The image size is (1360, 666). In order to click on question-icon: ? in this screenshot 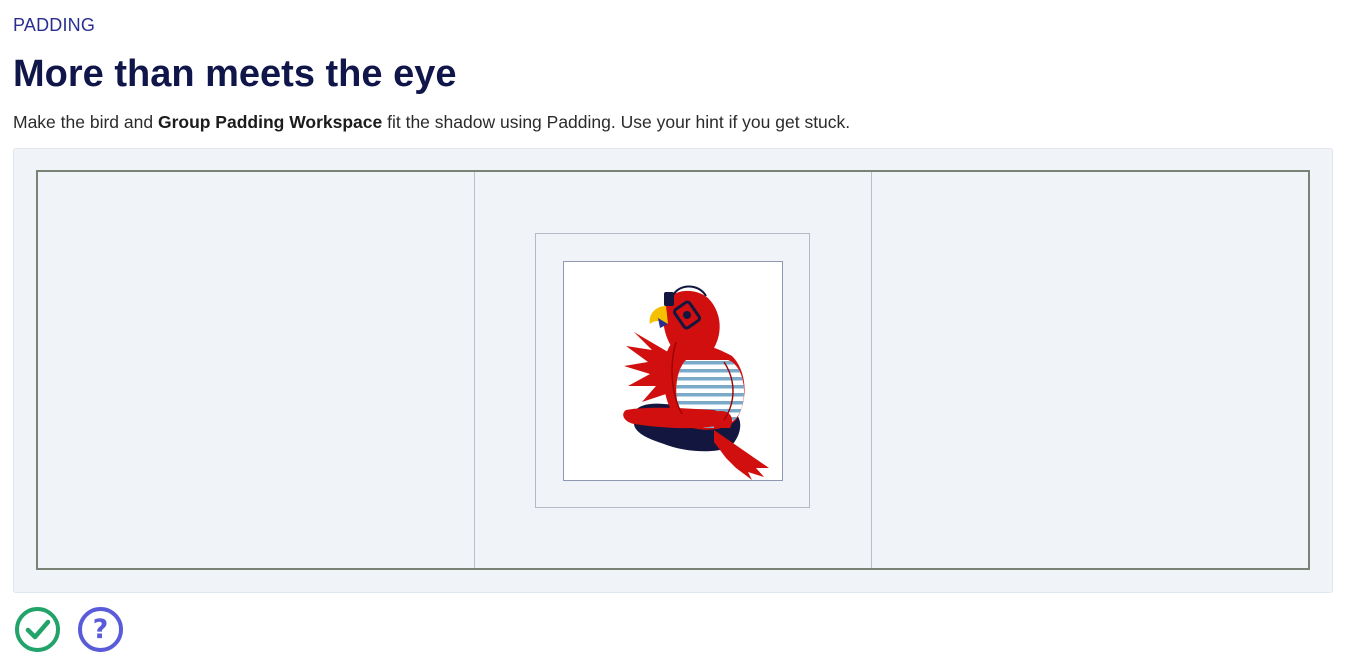, I will do `click(100, 629)`.